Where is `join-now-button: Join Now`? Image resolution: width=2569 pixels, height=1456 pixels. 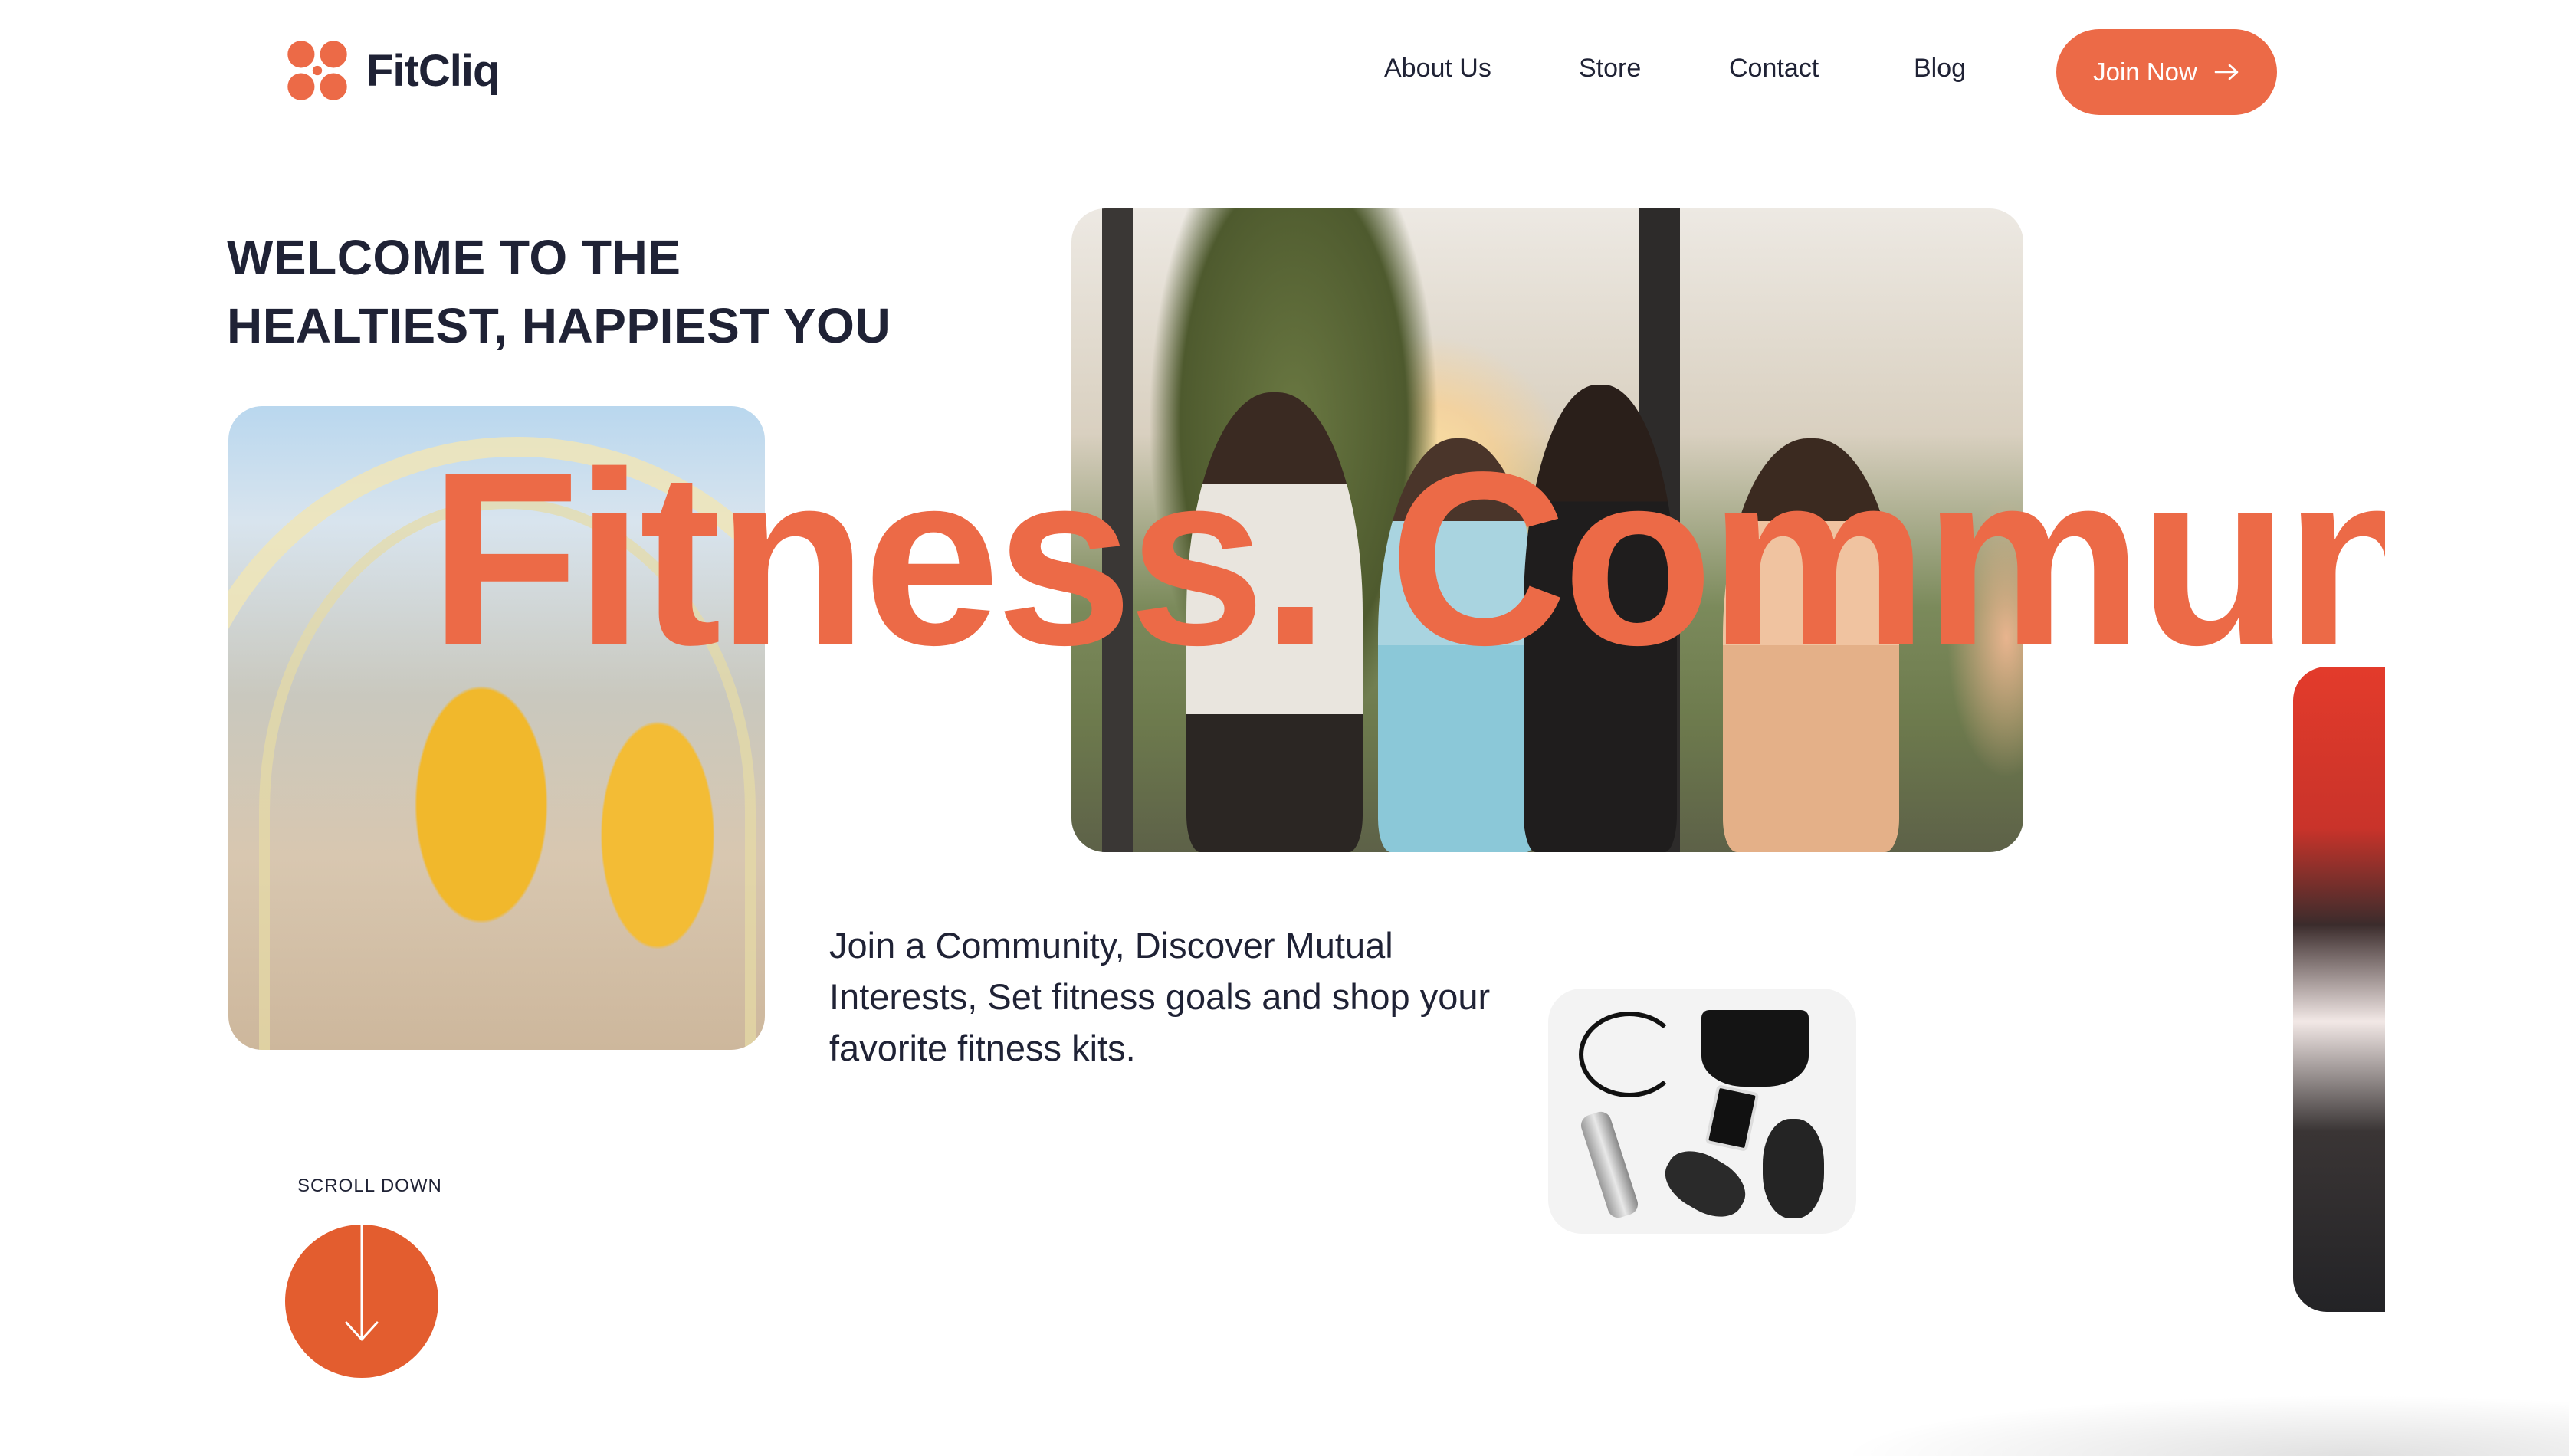
join-now-button: Join Now is located at coordinates (2166, 72).